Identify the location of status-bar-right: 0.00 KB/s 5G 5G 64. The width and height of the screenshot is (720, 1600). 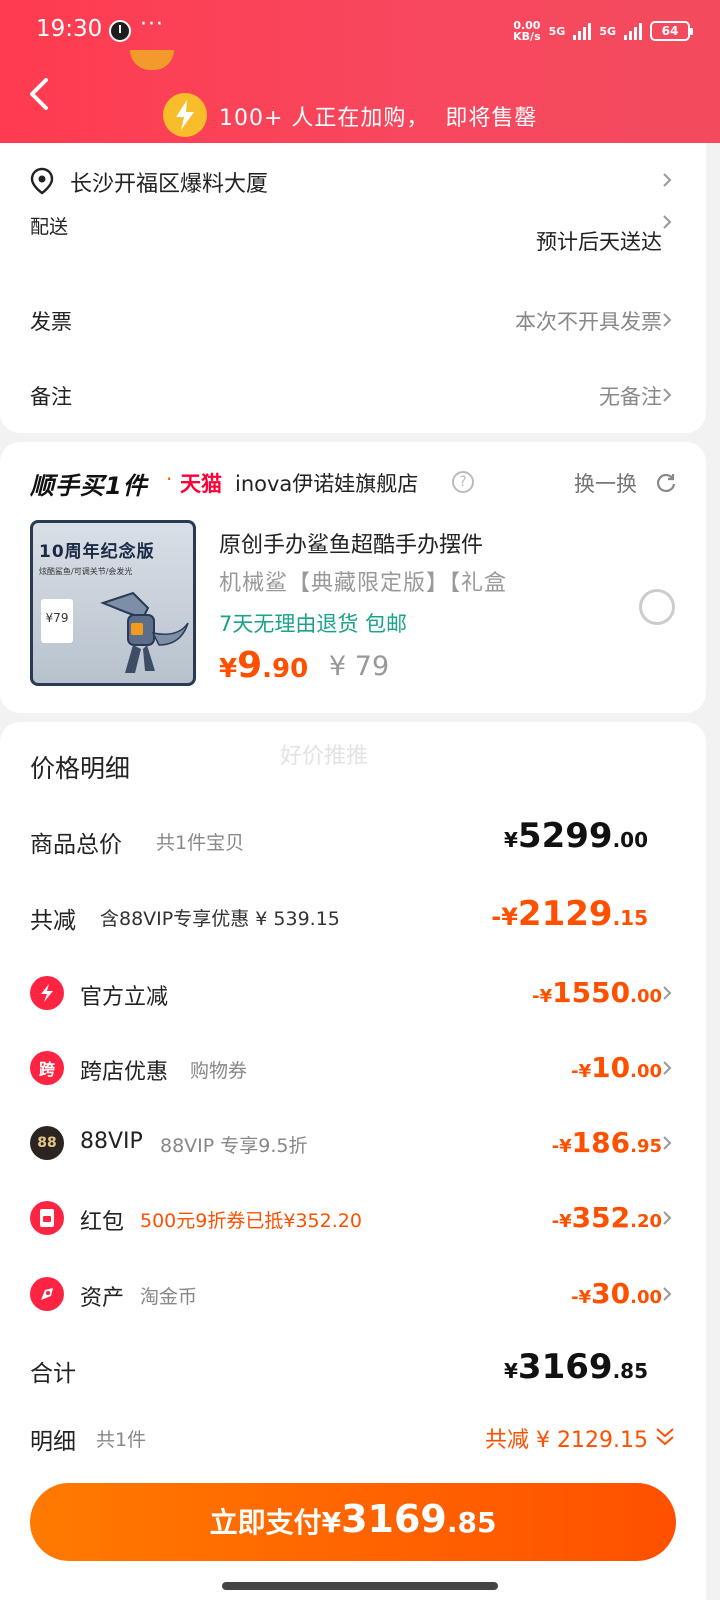
(603, 31).